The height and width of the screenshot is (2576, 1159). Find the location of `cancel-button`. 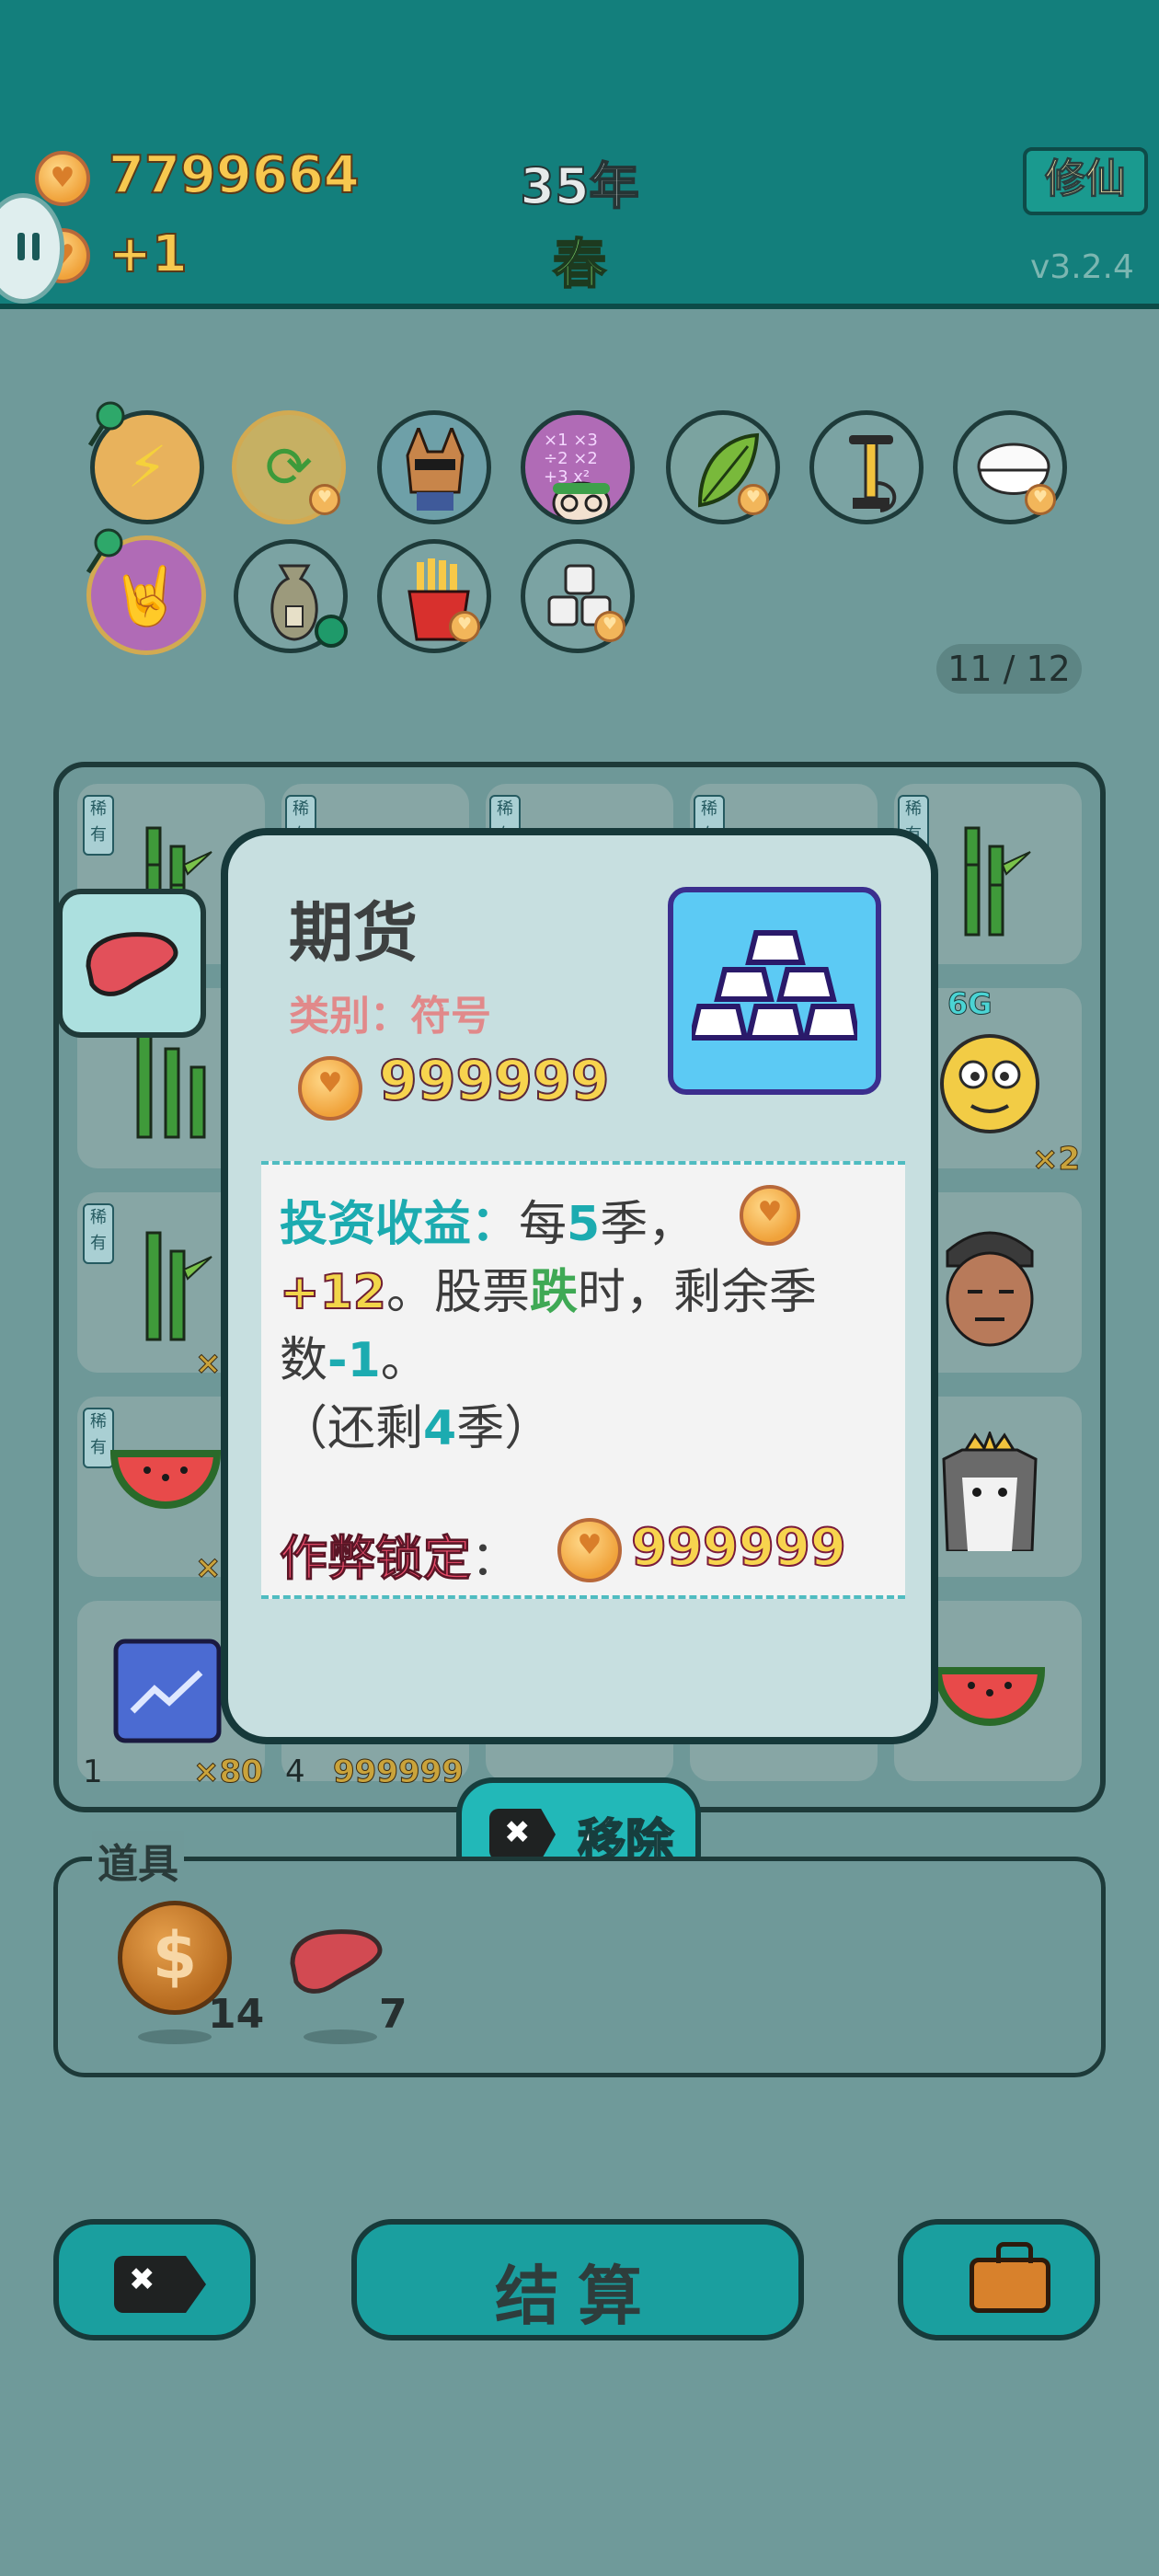

cancel-button is located at coordinates (154, 2279).